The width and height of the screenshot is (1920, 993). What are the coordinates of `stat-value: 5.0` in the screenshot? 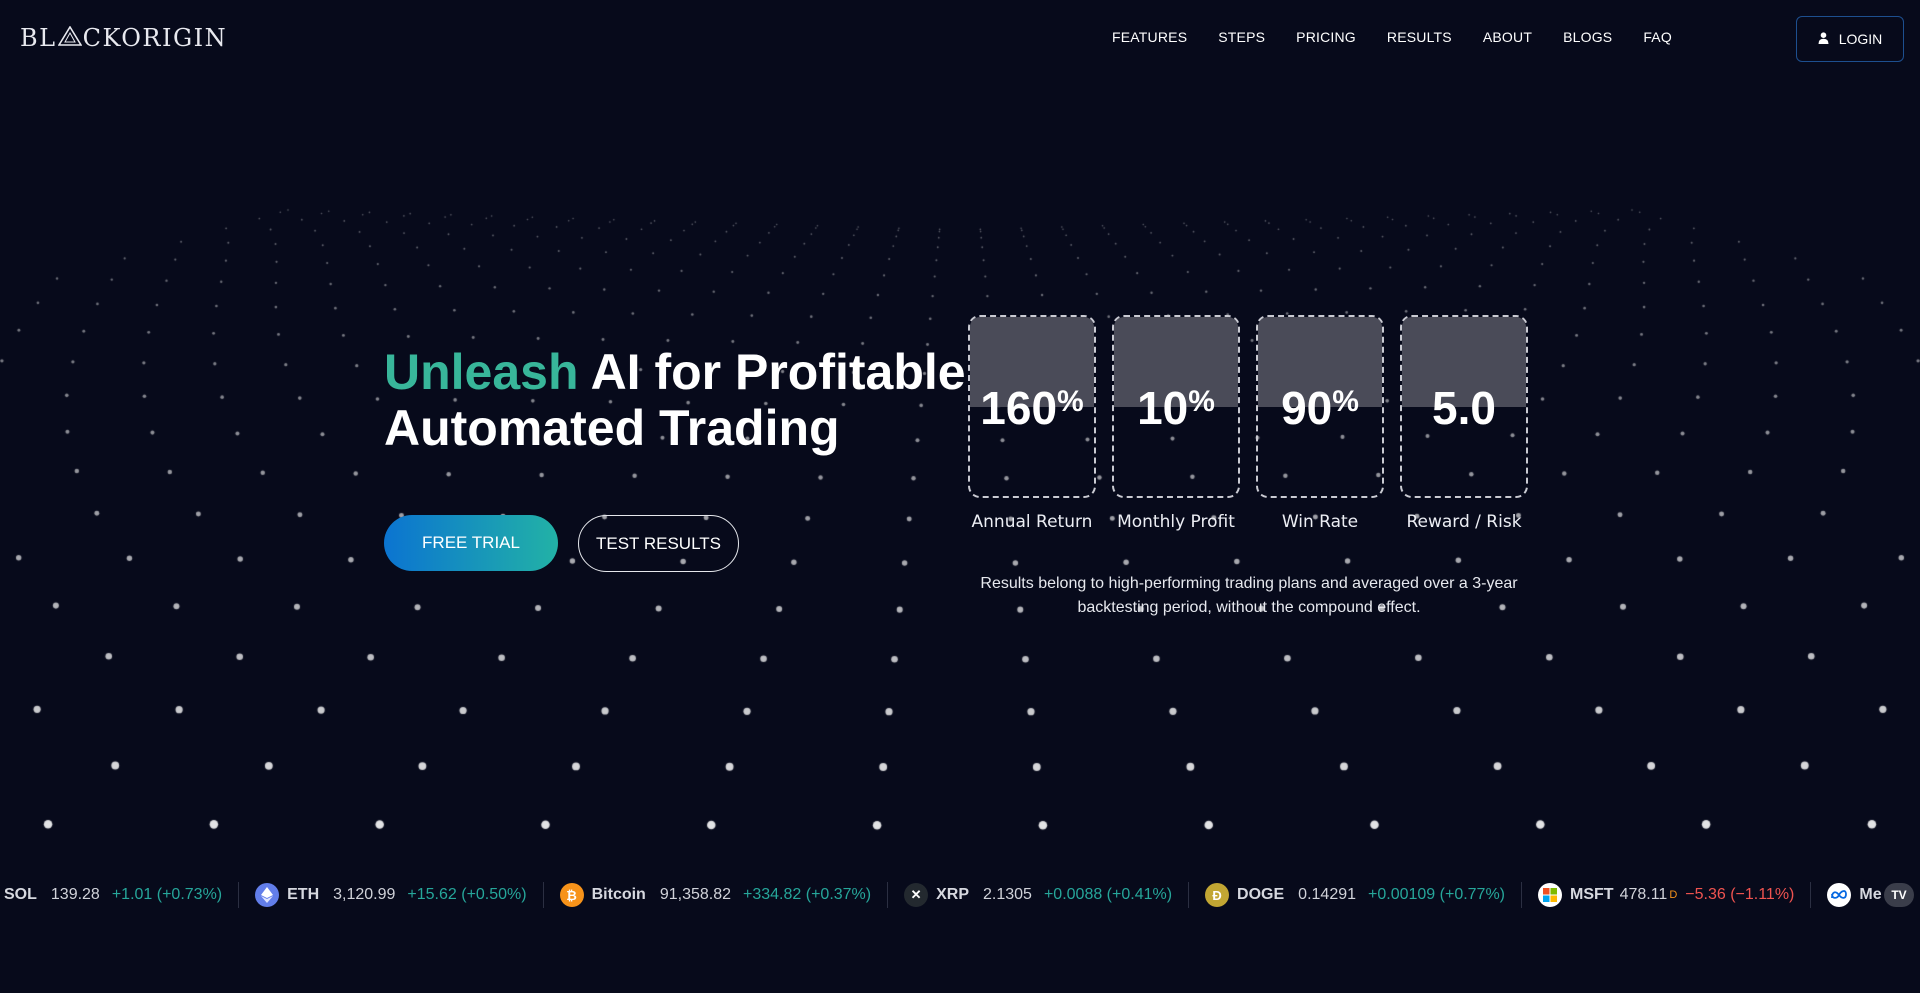 It's located at (1464, 408).